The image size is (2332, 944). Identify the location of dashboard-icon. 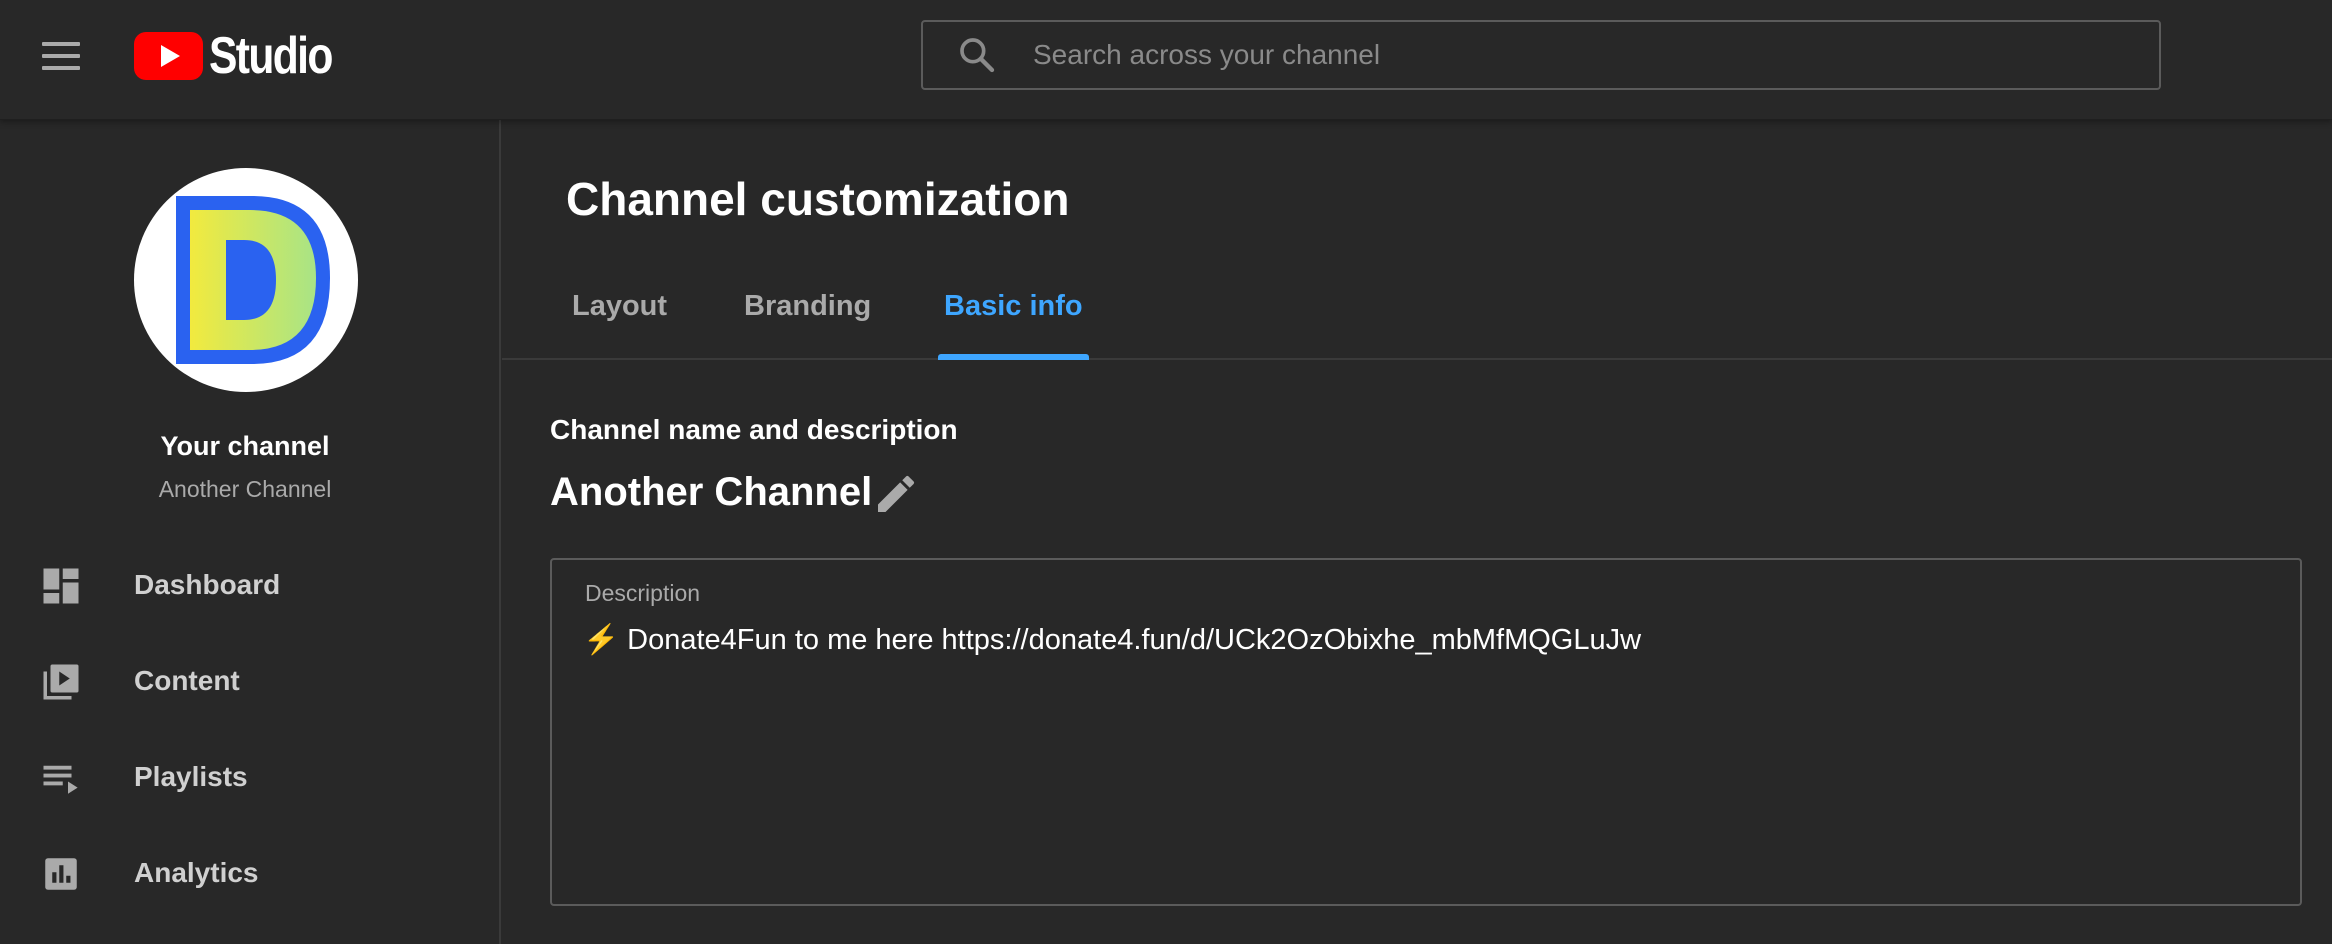
(61, 586).